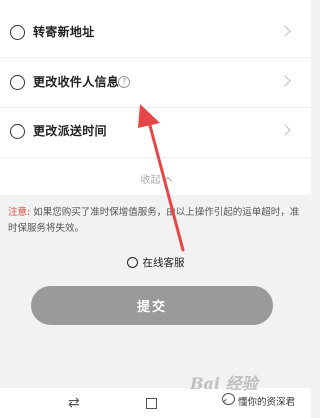 The image size is (320, 418). Describe the element at coordinates (267, 401) in the screenshot. I see `account-watermark: 懂你的资深君` at that location.